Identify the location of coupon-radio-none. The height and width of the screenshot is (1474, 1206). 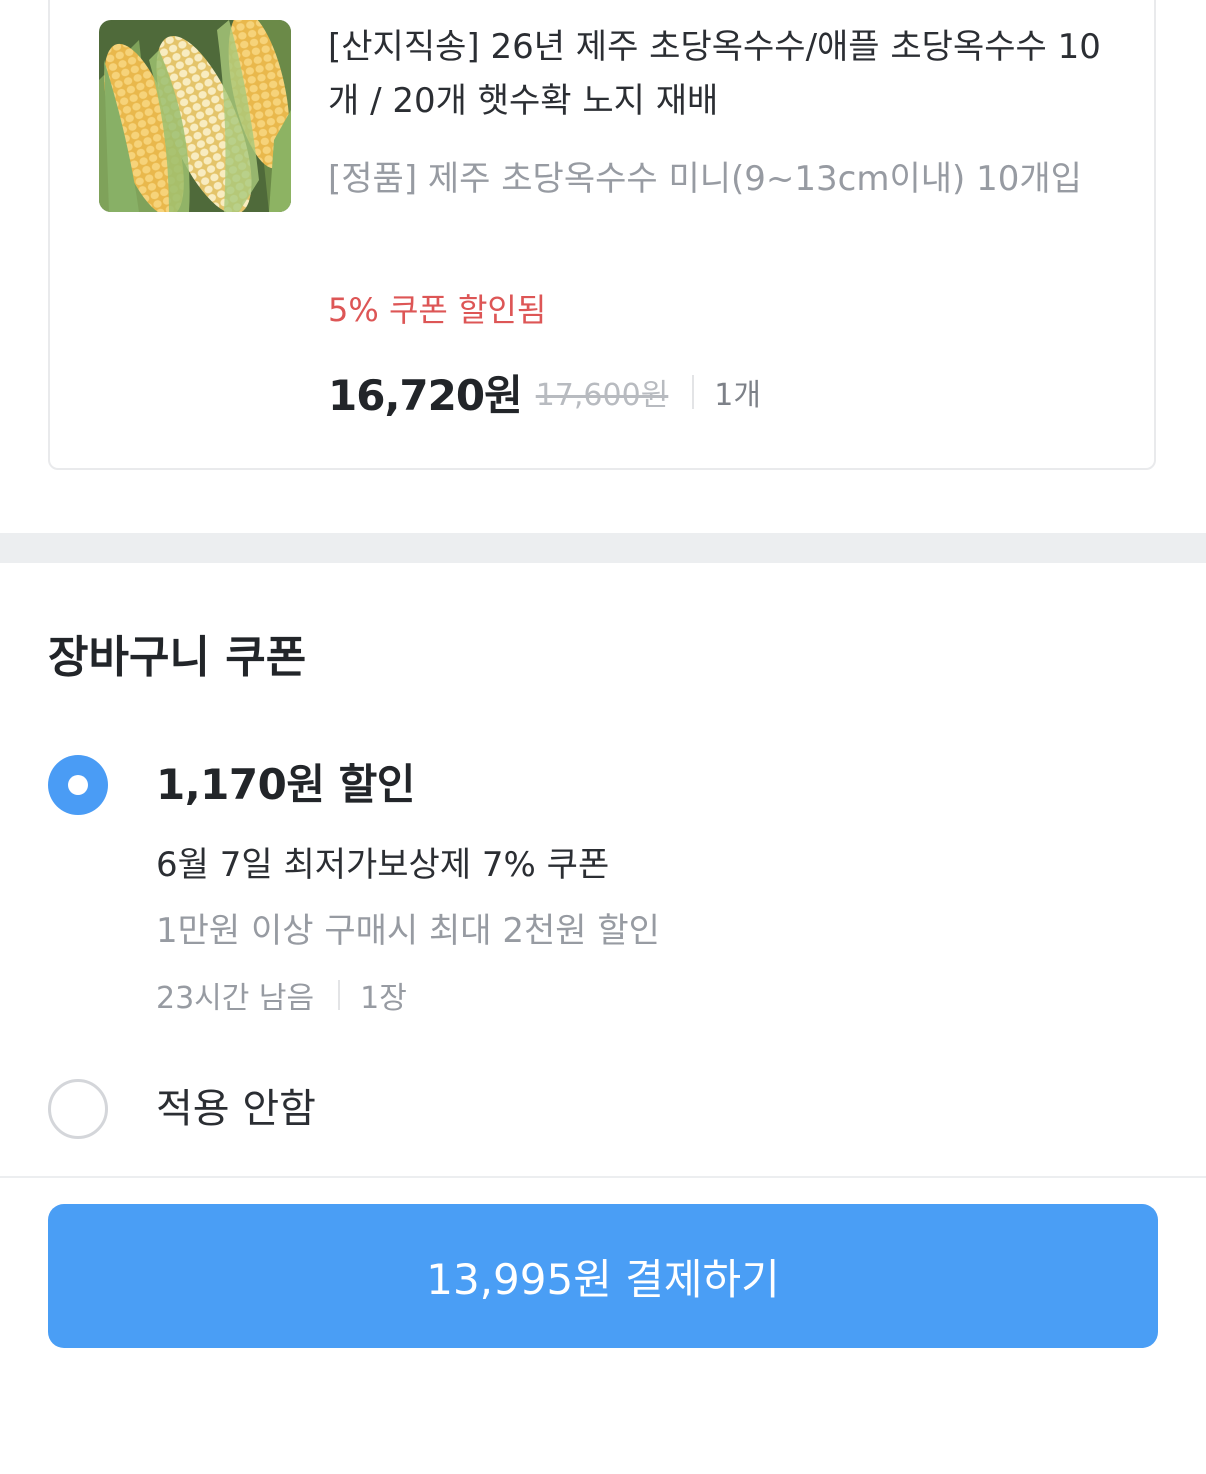
(78, 1109).